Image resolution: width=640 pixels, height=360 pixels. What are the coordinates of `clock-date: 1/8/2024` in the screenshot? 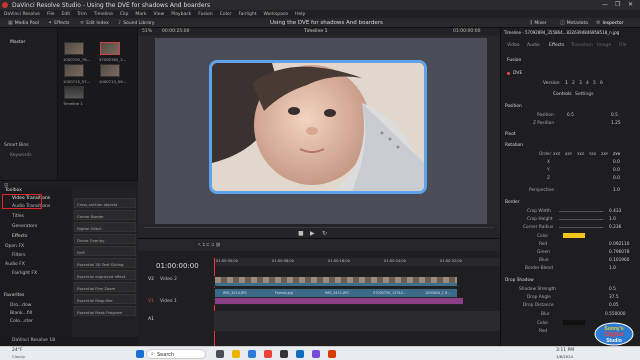 It's located at (564, 357).